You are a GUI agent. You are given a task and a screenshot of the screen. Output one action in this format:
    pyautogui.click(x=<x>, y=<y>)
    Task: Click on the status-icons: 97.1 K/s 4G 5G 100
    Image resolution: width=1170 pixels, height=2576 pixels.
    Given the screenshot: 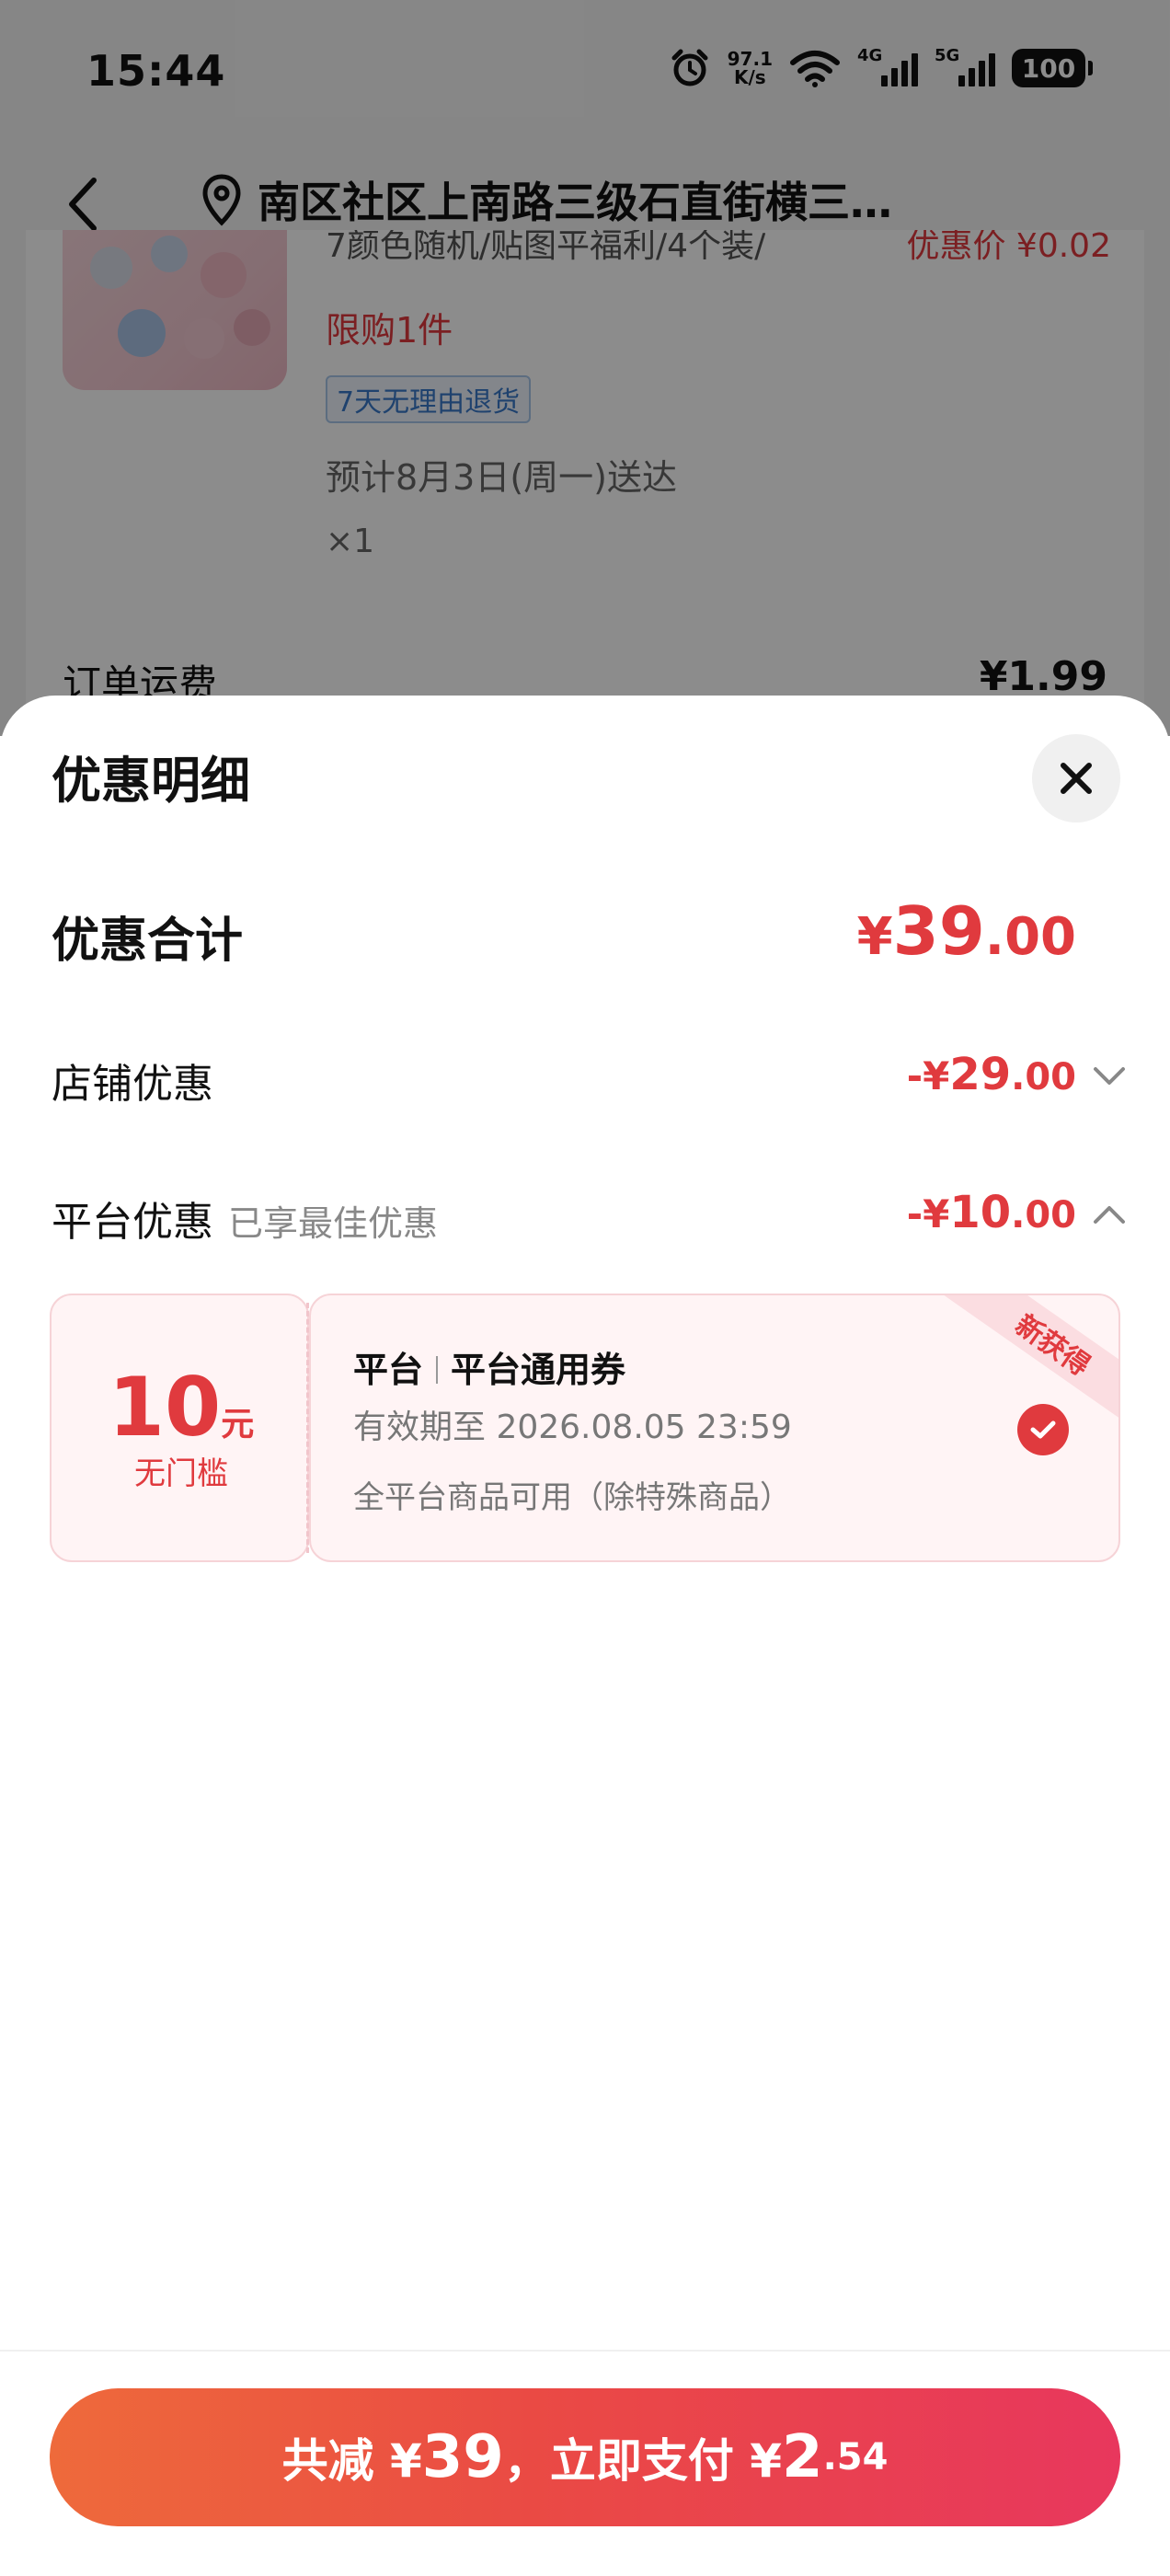 What is the action you would take?
    pyautogui.click(x=881, y=67)
    